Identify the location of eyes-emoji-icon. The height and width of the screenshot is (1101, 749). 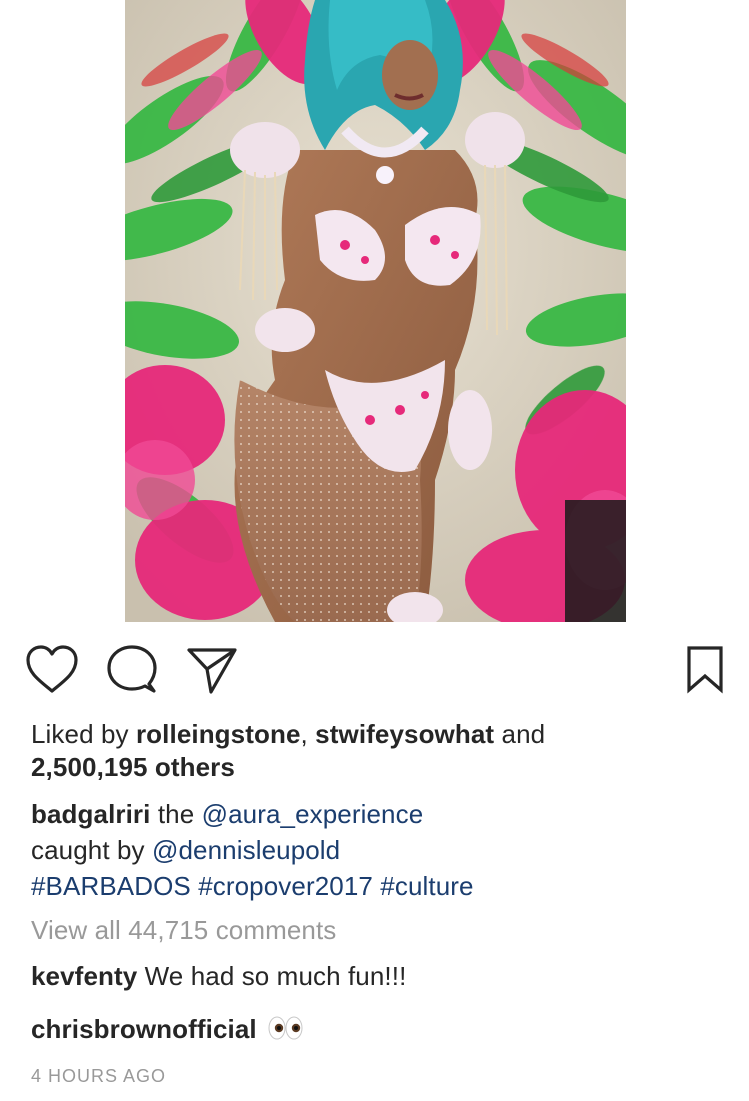
(286, 1032).